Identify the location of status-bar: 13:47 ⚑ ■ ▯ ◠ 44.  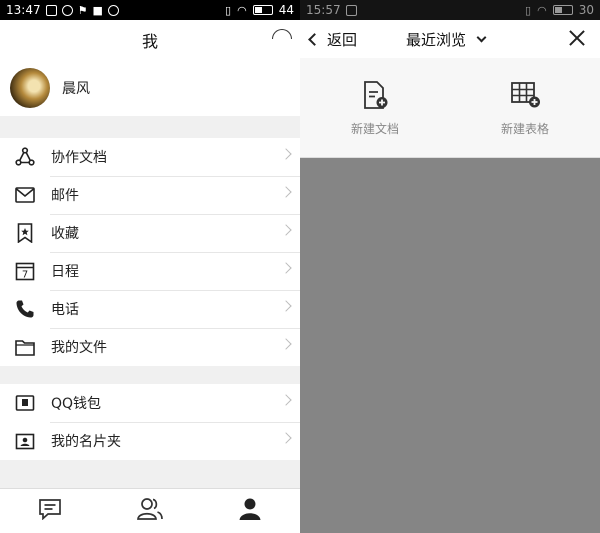
(150, 10).